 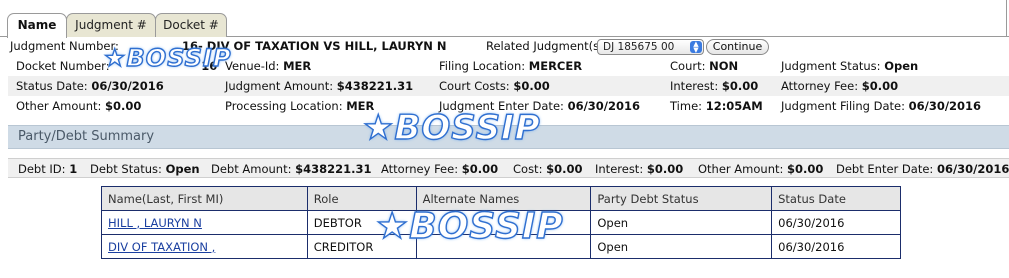 I want to click on tab-name: Name, so click(x=37, y=25).